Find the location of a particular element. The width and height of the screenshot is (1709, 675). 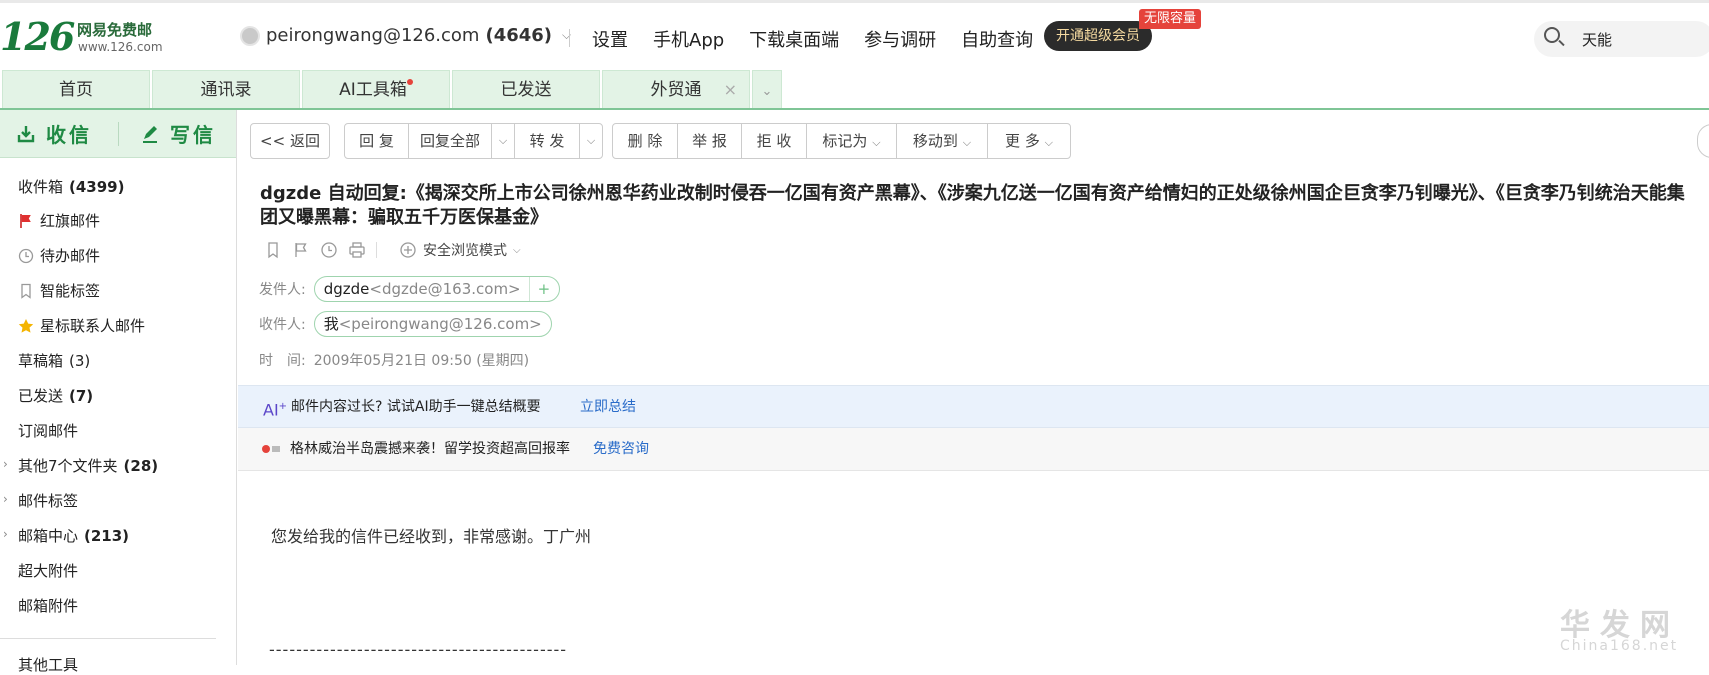

drafts-count: (3) is located at coordinates (80, 360).